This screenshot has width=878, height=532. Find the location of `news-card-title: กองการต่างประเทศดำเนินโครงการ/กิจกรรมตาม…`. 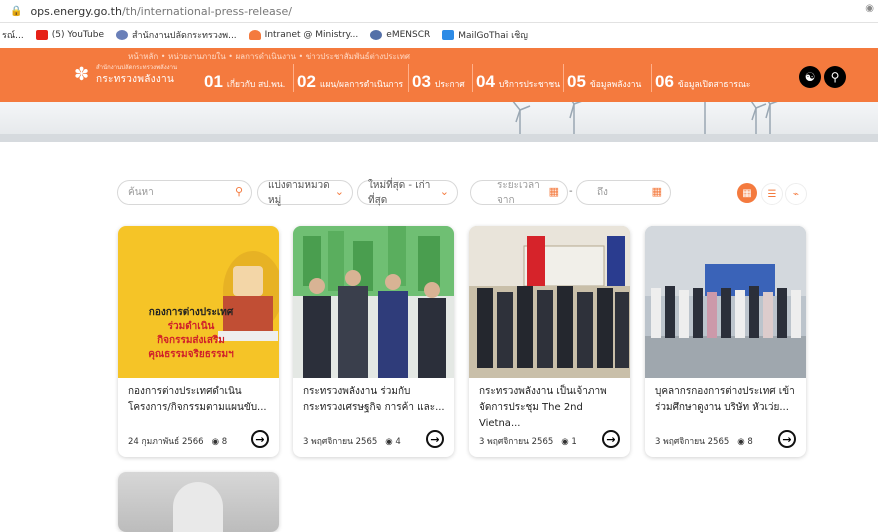

news-card-title: กองการต่างประเทศดำเนินโครงการ/กิจกรรมตาม… is located at coordinates (200, 400).